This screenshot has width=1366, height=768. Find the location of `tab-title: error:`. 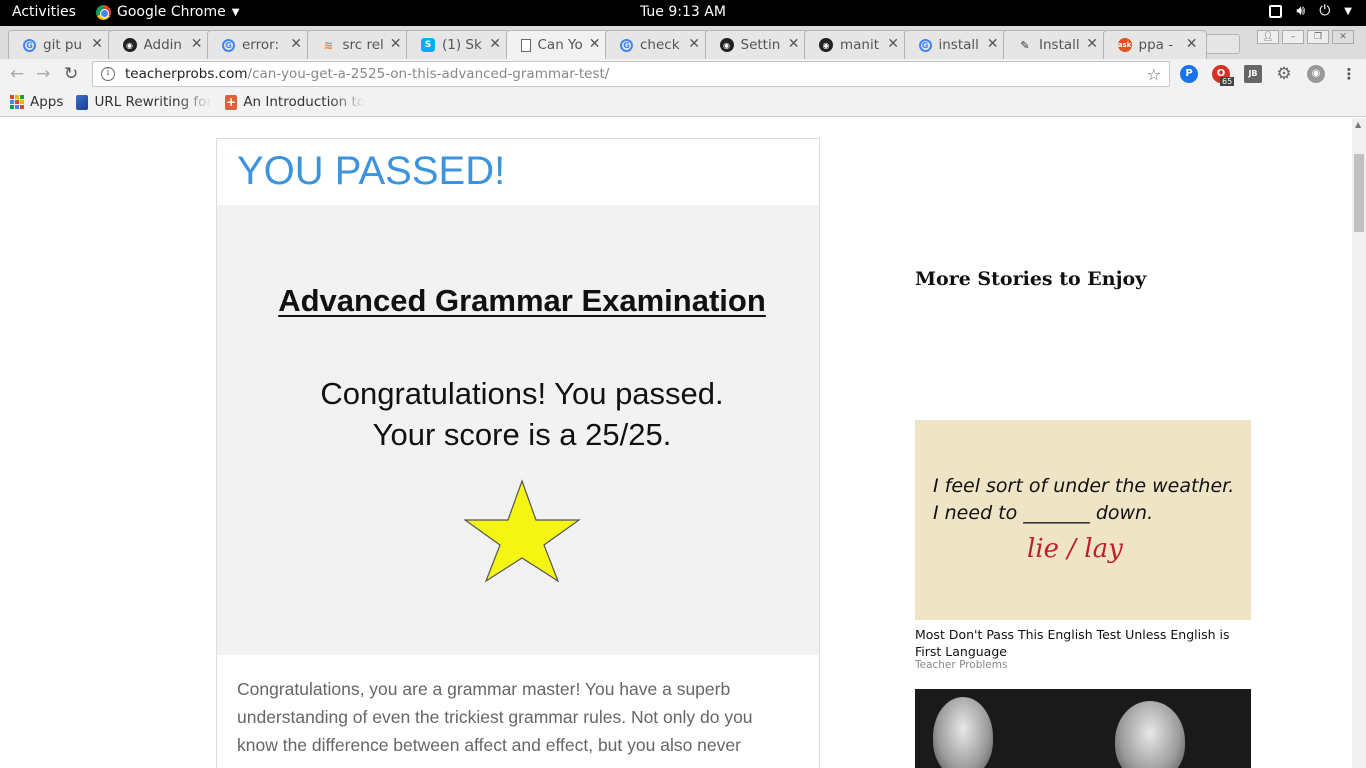

tab-title: error: is located at coordinates (260, 45).